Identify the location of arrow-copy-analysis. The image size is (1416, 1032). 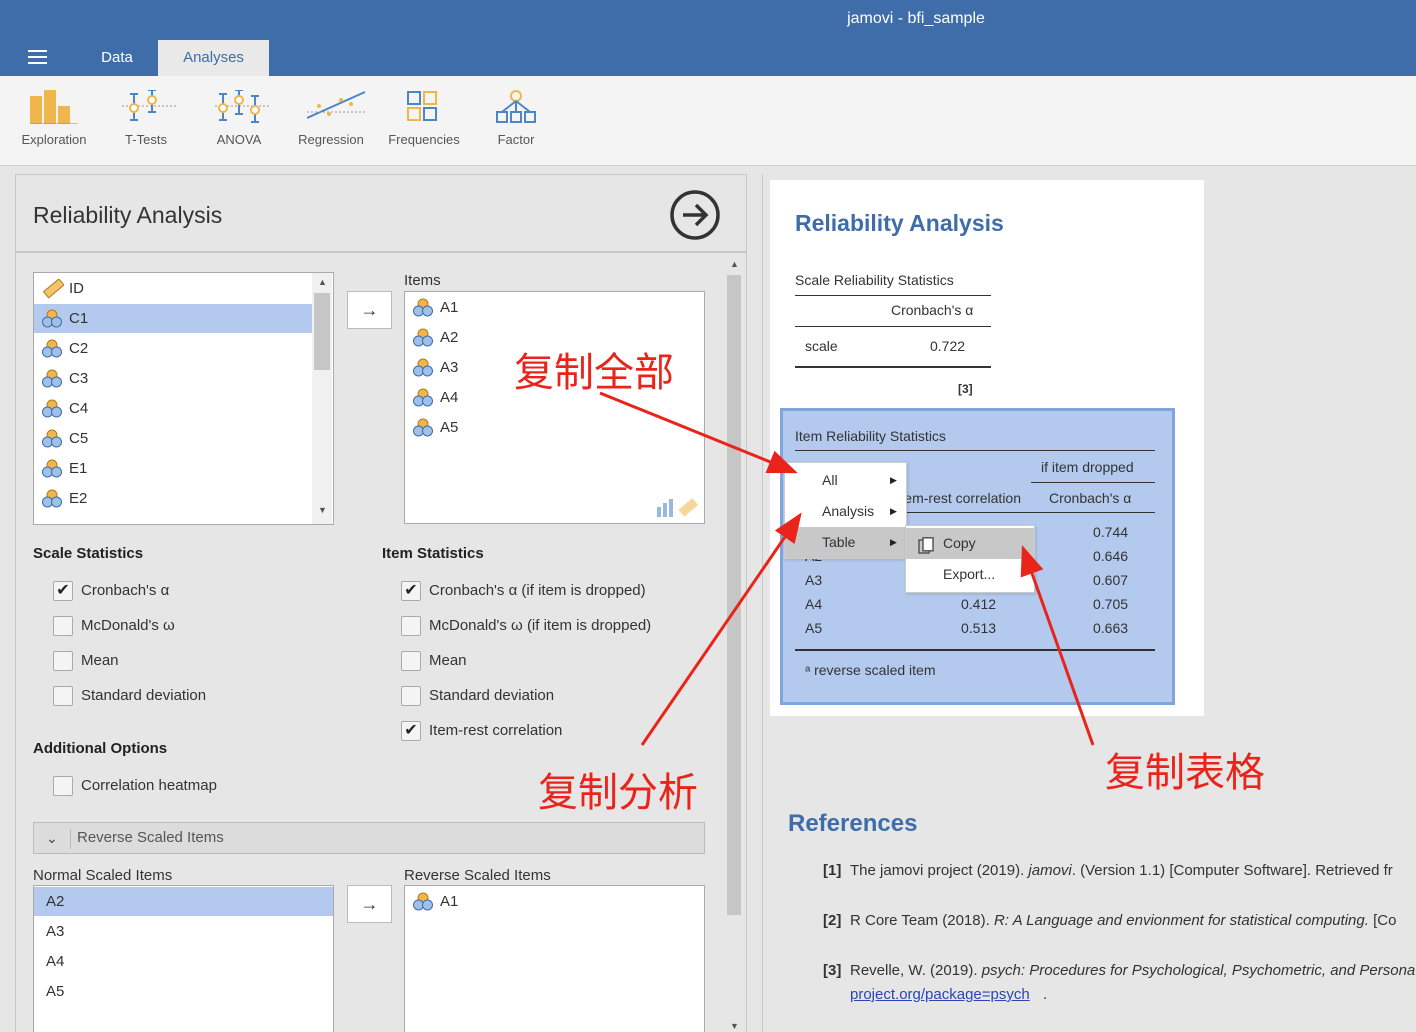
(721, 629).